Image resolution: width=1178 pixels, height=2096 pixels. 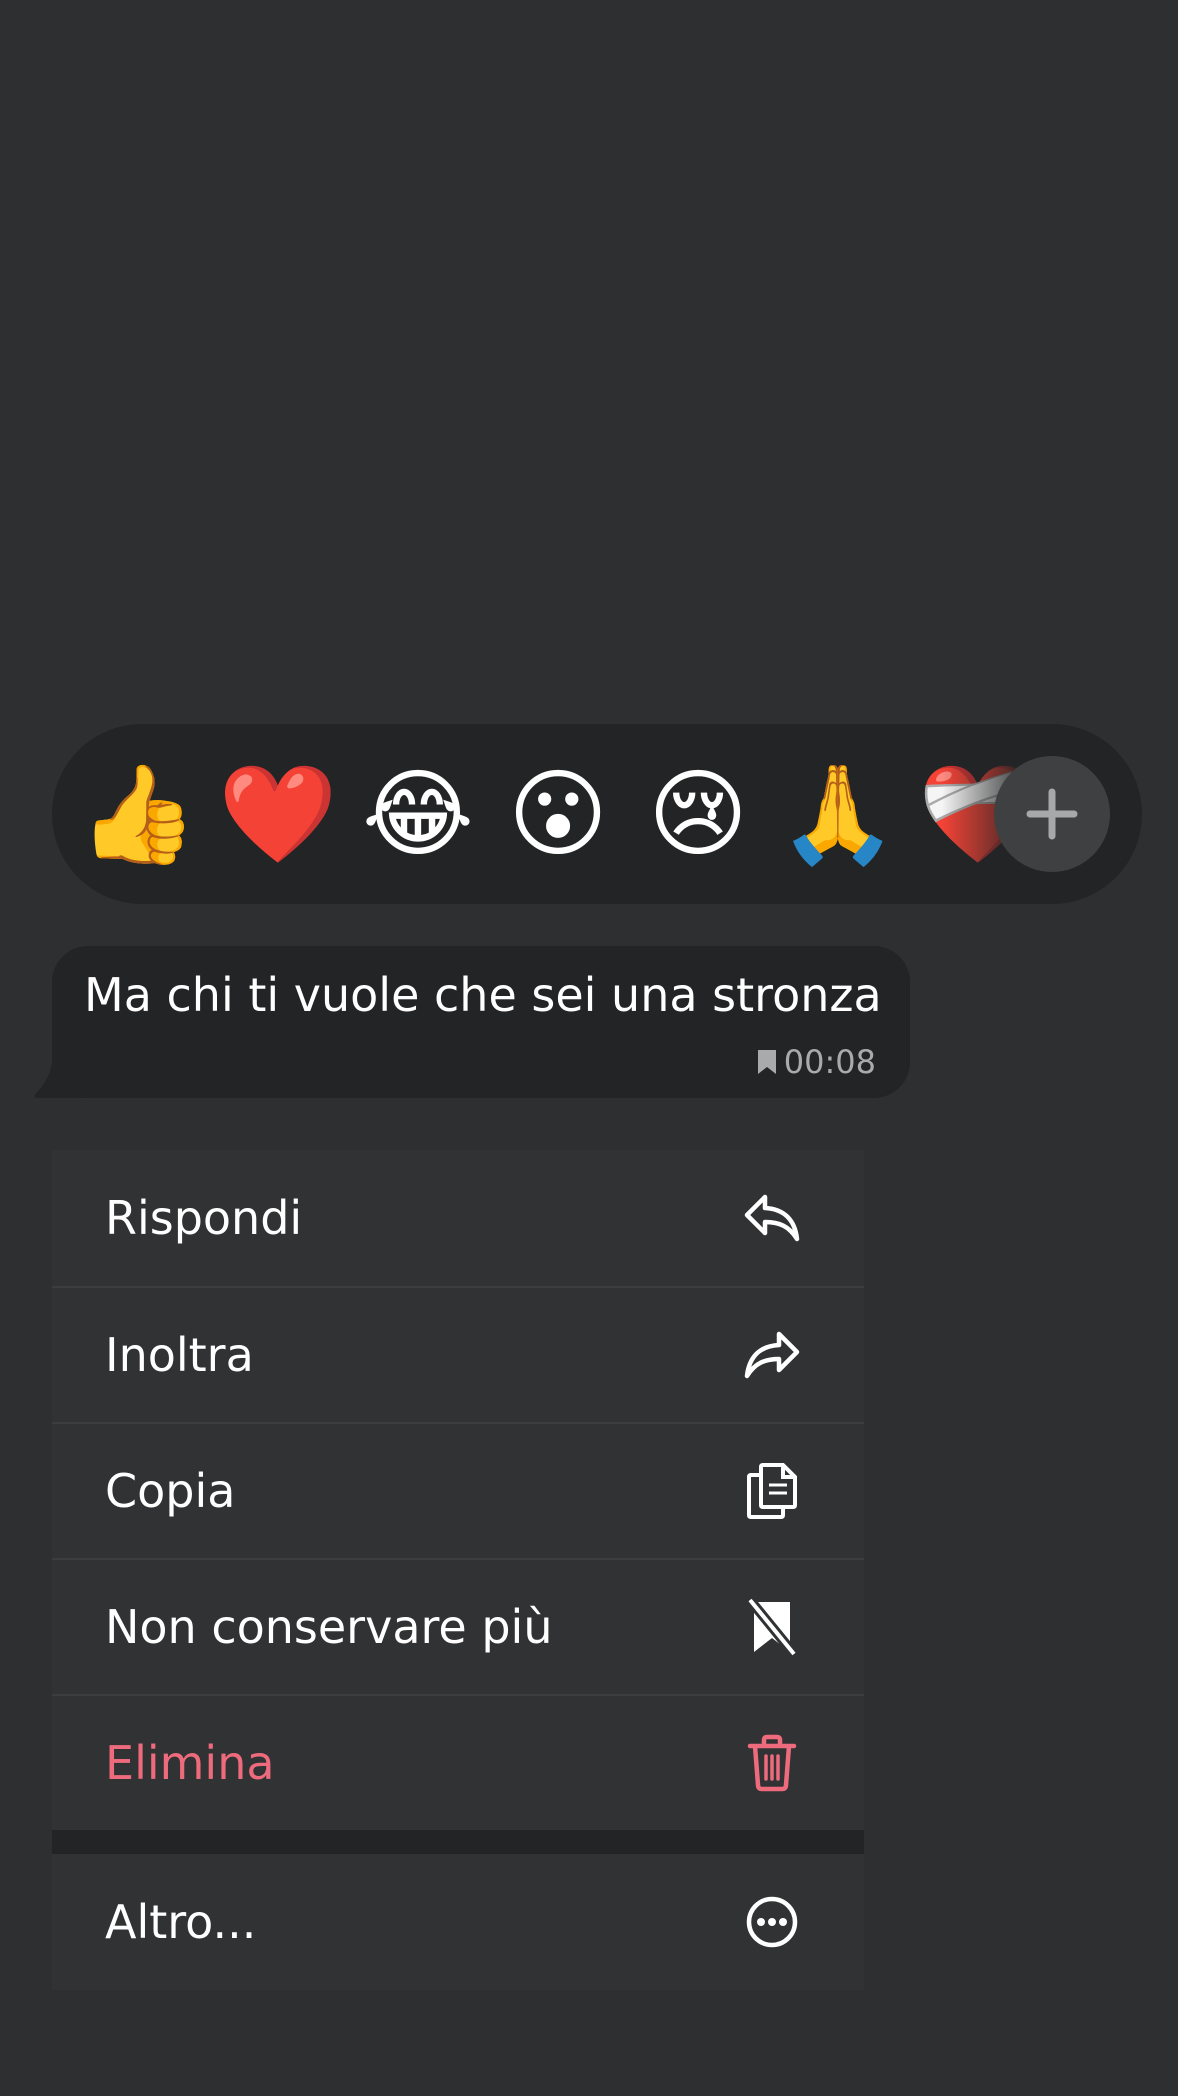 I want to click on menu-item-forward: Inoltra, so click(x=458, y=1354).